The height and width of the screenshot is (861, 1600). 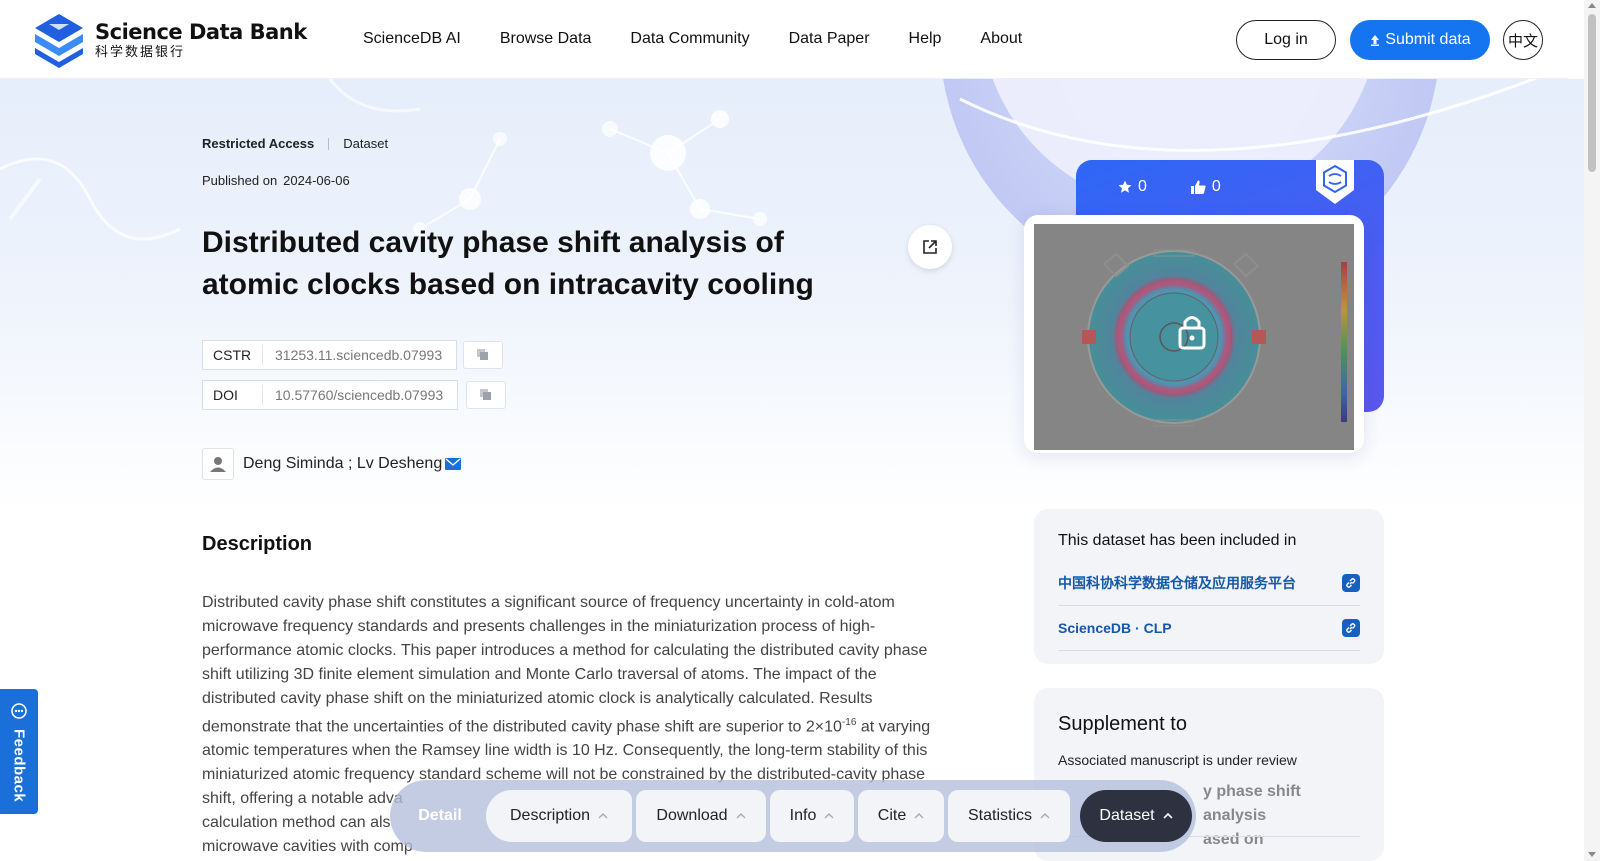 I want to click on submit-data-label: Submit data, so click(x=1428, y=39).